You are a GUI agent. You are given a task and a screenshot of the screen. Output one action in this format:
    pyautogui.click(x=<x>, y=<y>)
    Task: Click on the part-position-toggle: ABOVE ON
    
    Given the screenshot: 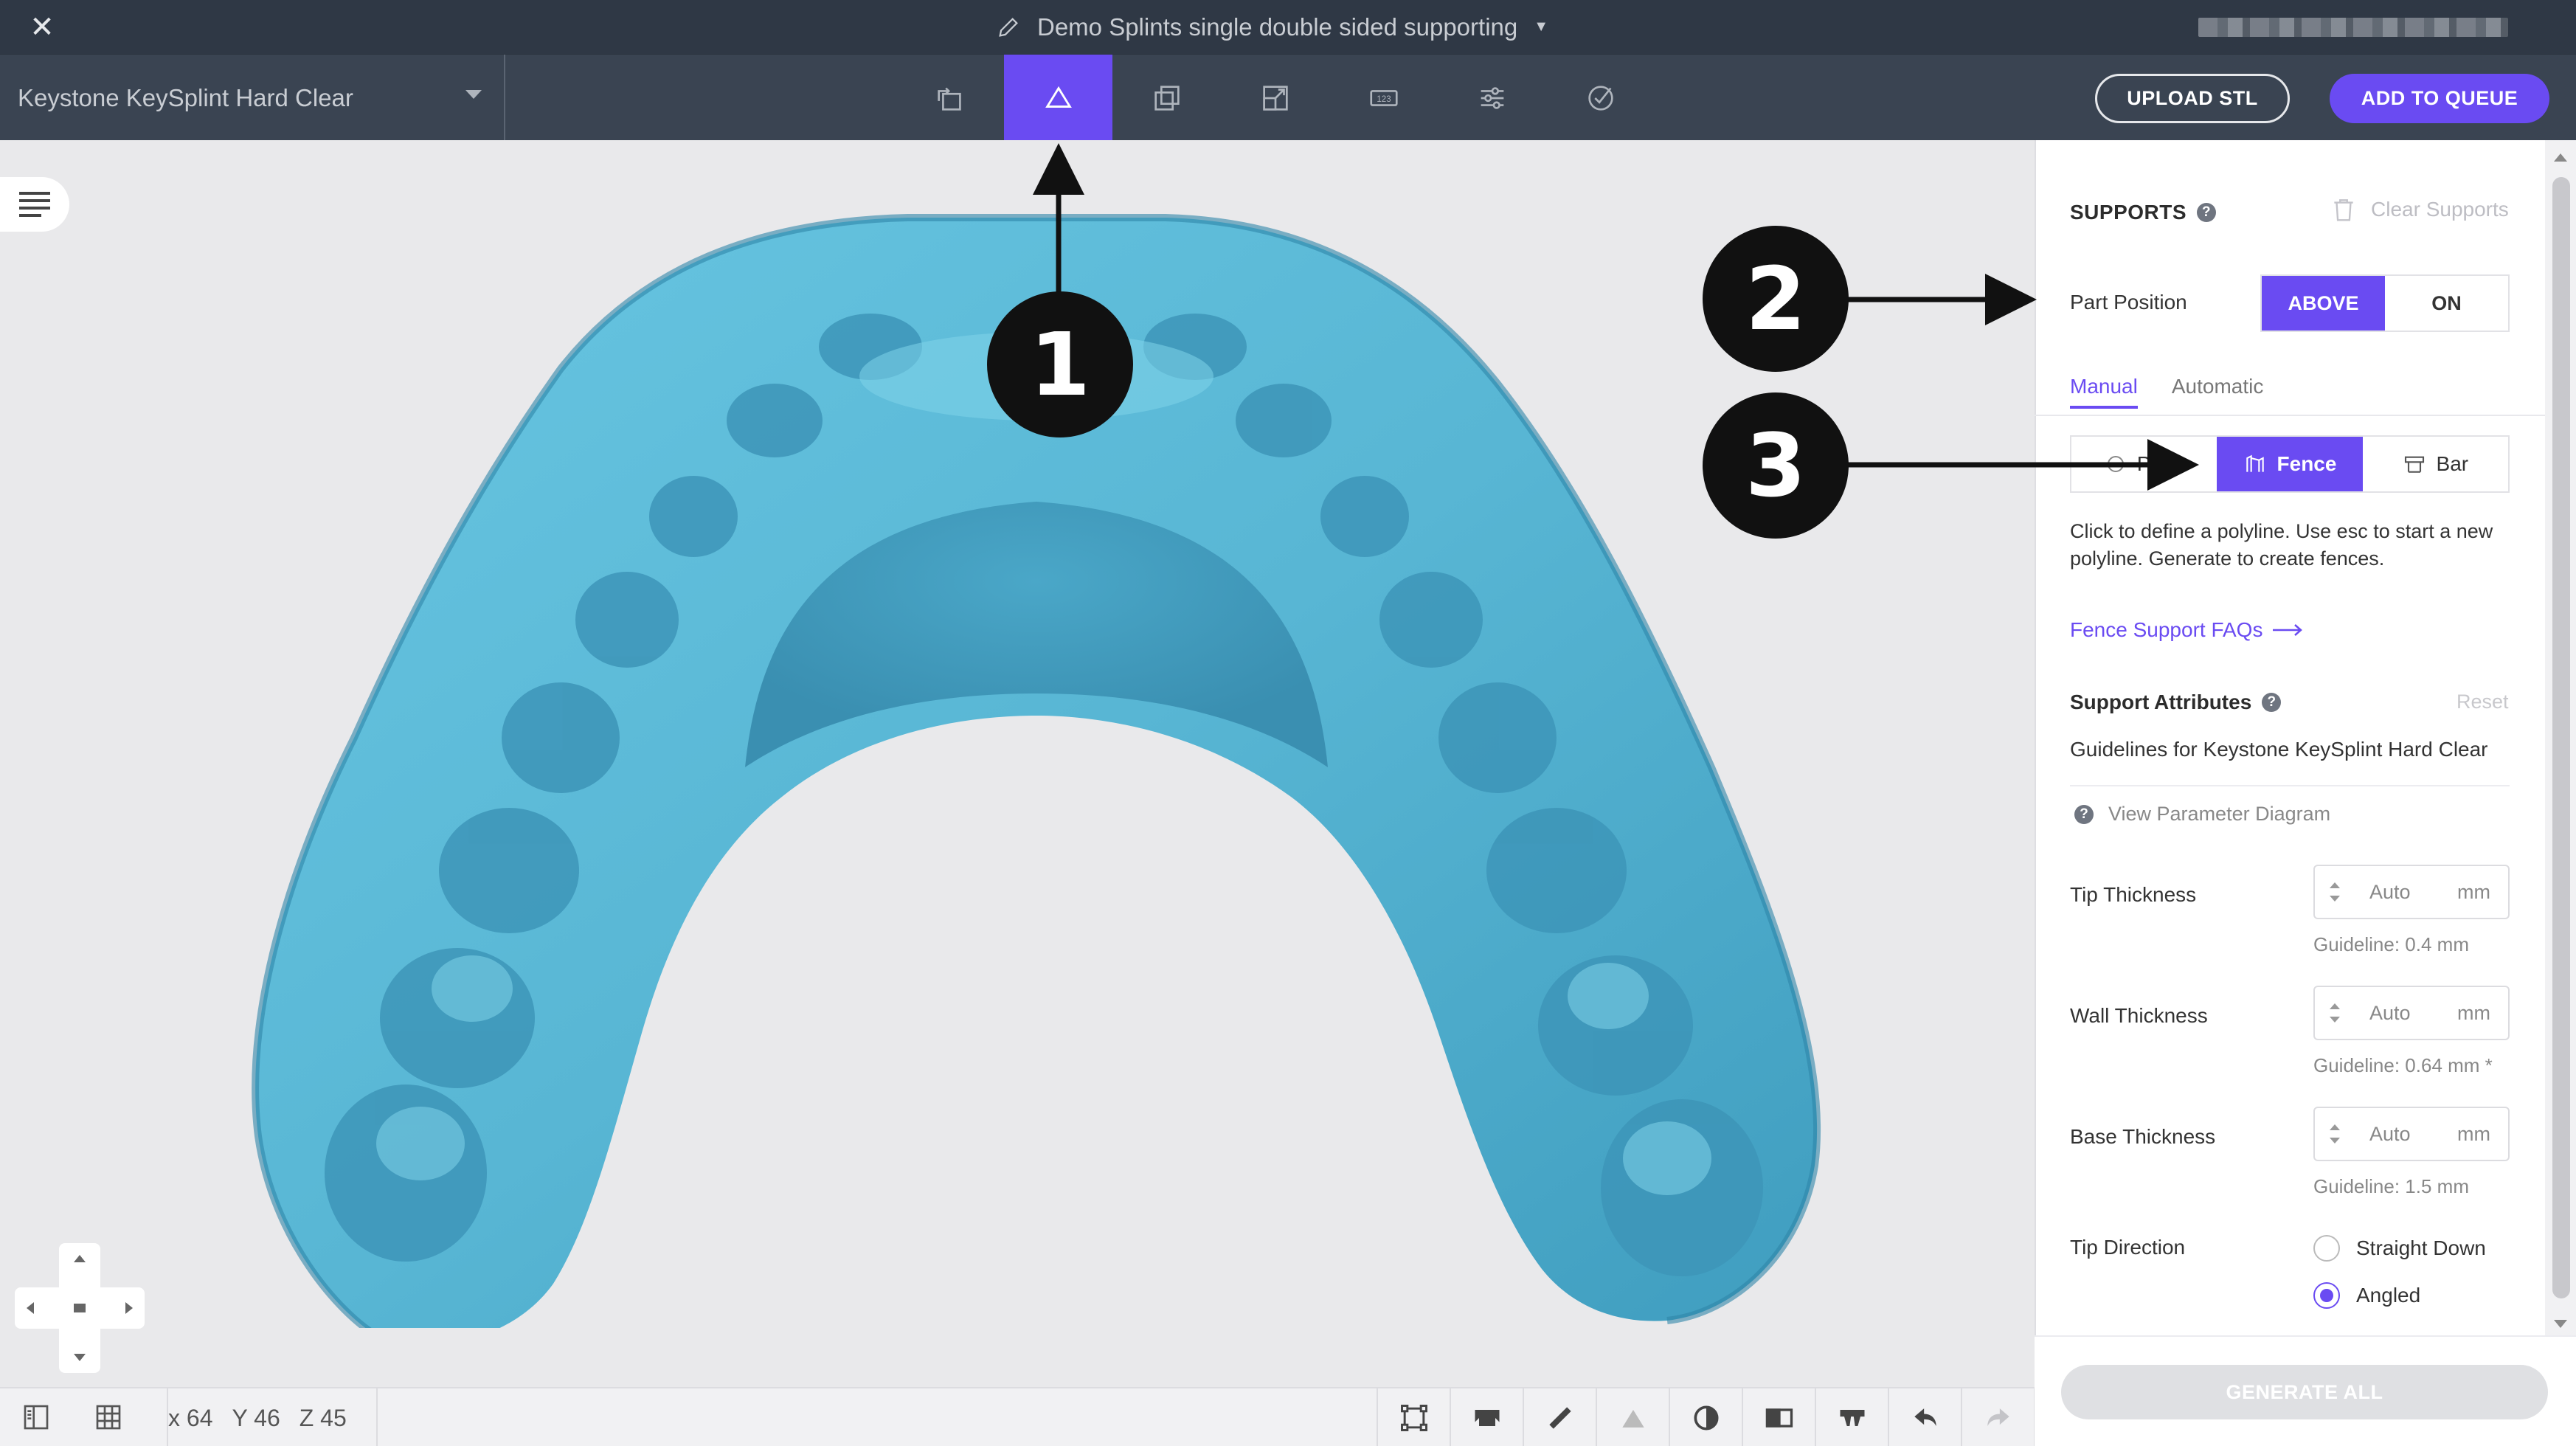 What is the action you would take?
    pyautogui.click(x=2385, y=303)
    